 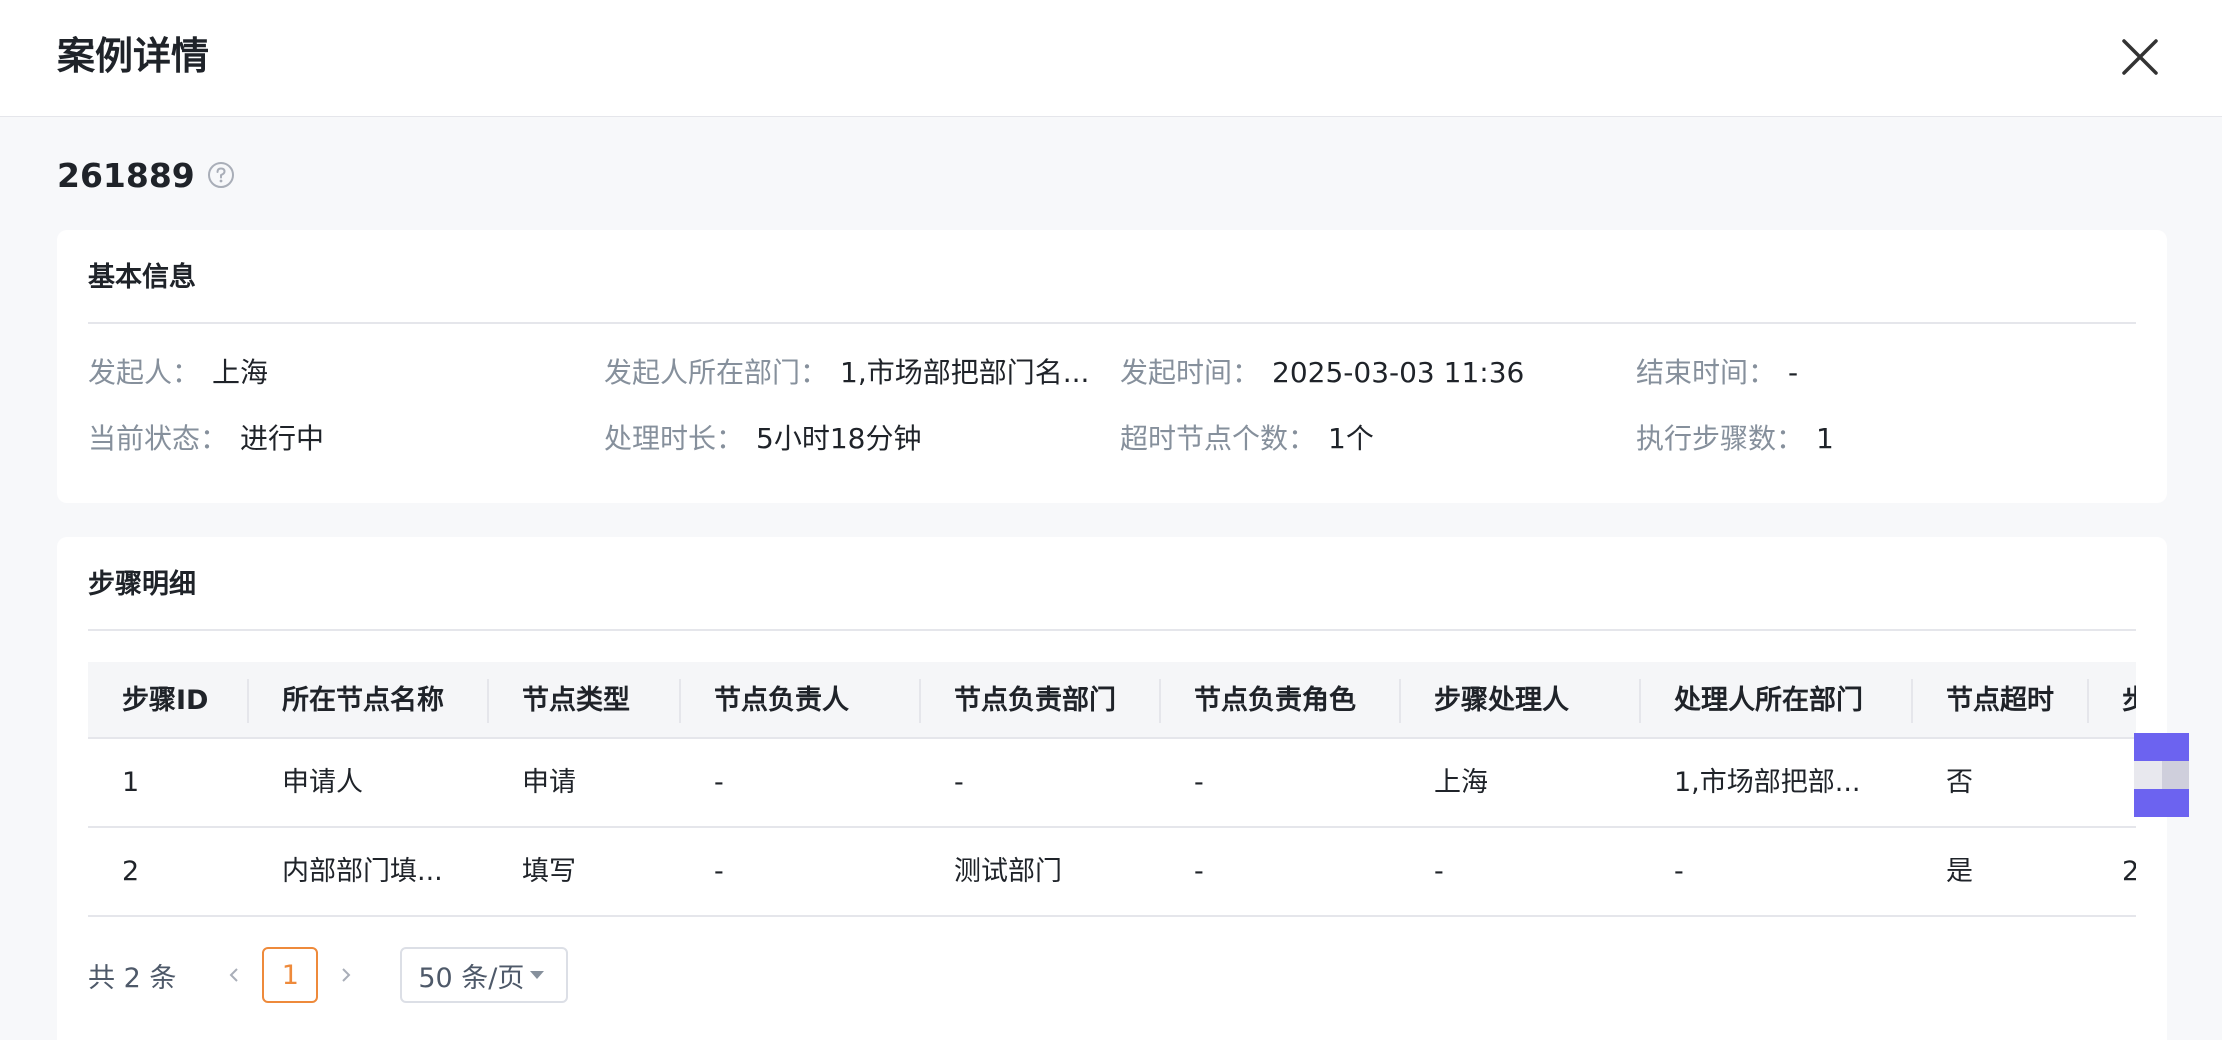 What do you see at coordinates (1218, 438) in the screenshot?
I see `info-label: 超时节点个数：` at bounding box center [1218, 438].